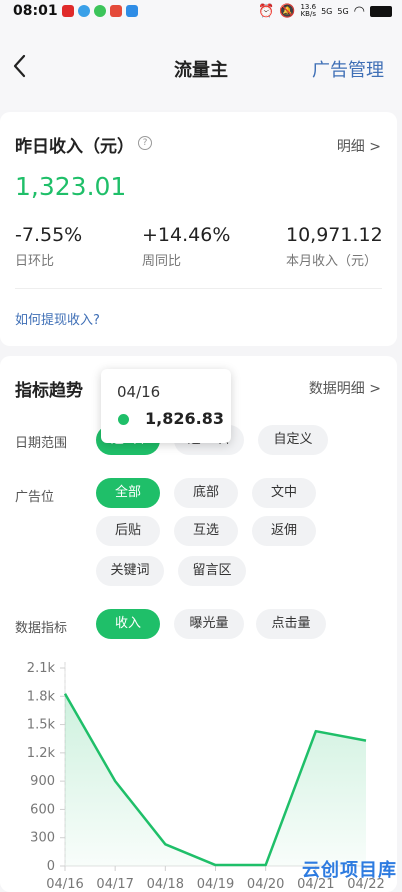  What do you see at coordinates (41, 668) in the screenshot?
I see `y-tick-label: 2.1k` at bounding box center [41, 668].